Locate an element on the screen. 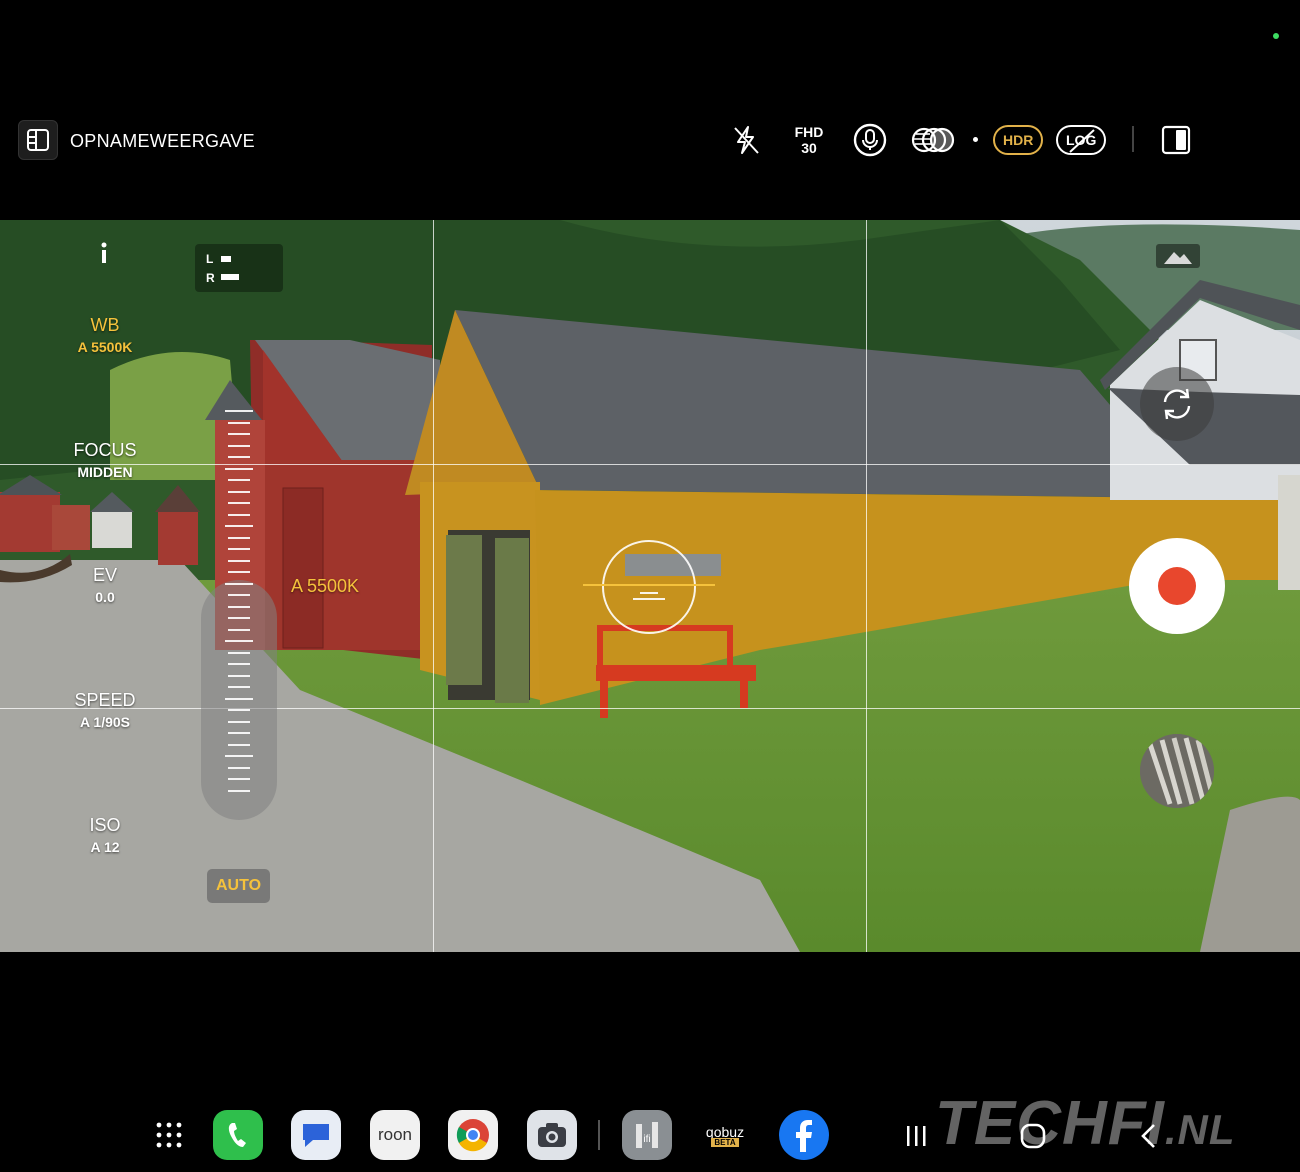 The image size is (1300, 1172). recent-apps-icon is located at coordinates (916, 1136).